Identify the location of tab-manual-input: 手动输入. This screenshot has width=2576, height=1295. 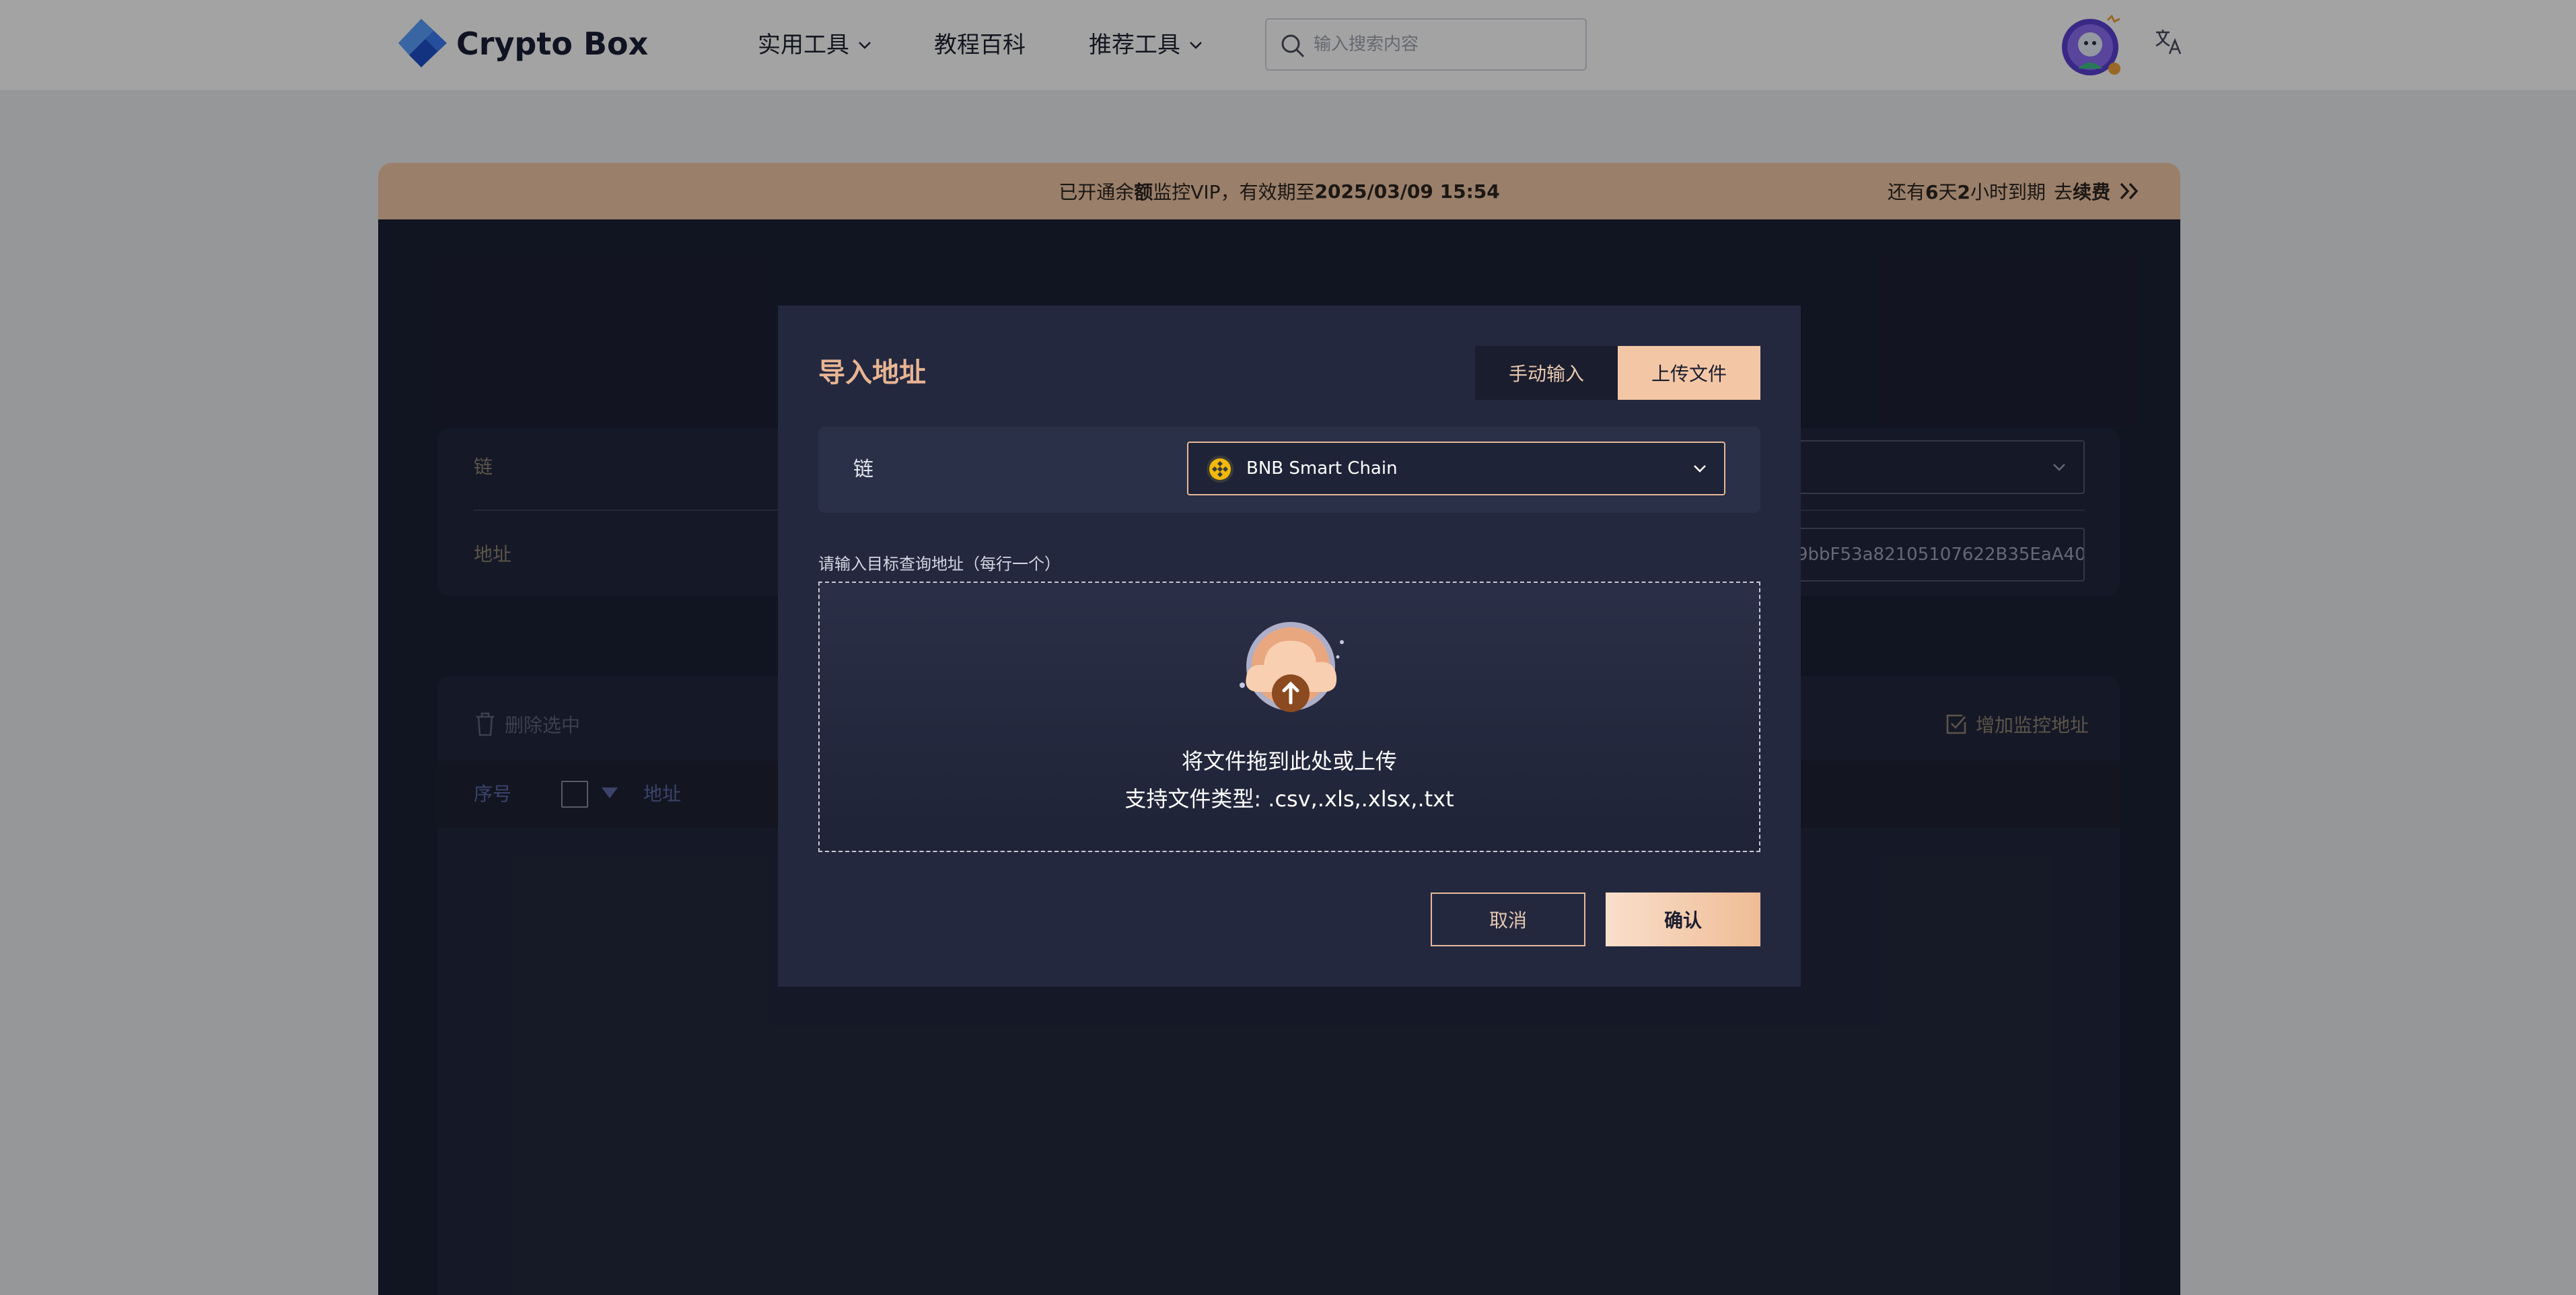
(1546, 373).